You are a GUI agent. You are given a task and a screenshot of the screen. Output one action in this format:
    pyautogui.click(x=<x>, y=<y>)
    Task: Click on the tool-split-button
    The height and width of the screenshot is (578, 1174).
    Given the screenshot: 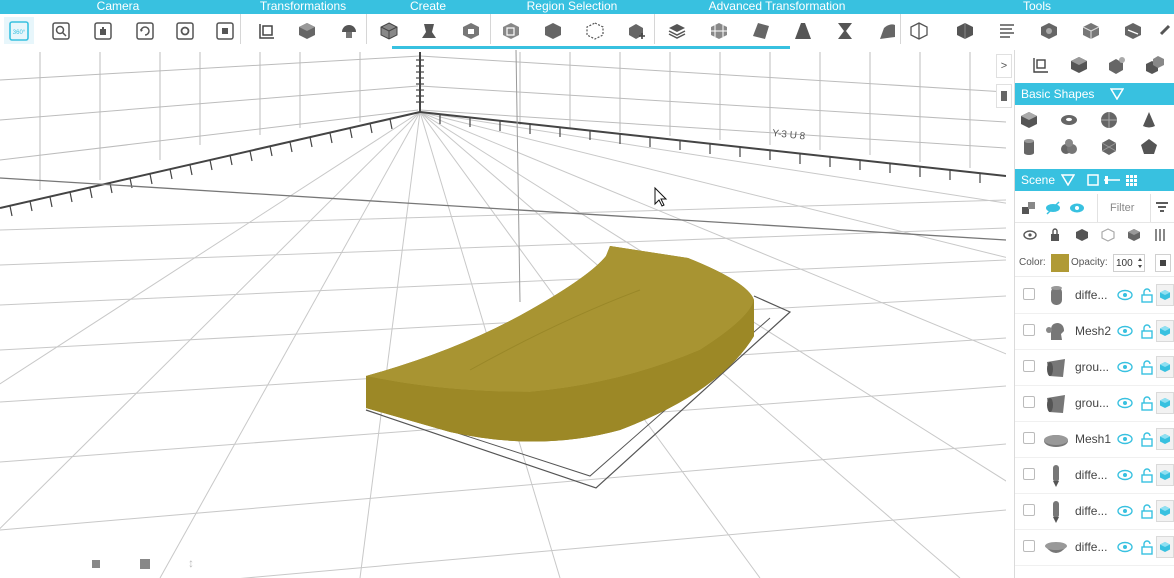 What is the action you would take?
    pyautogui.click(x=919, y=30)
    